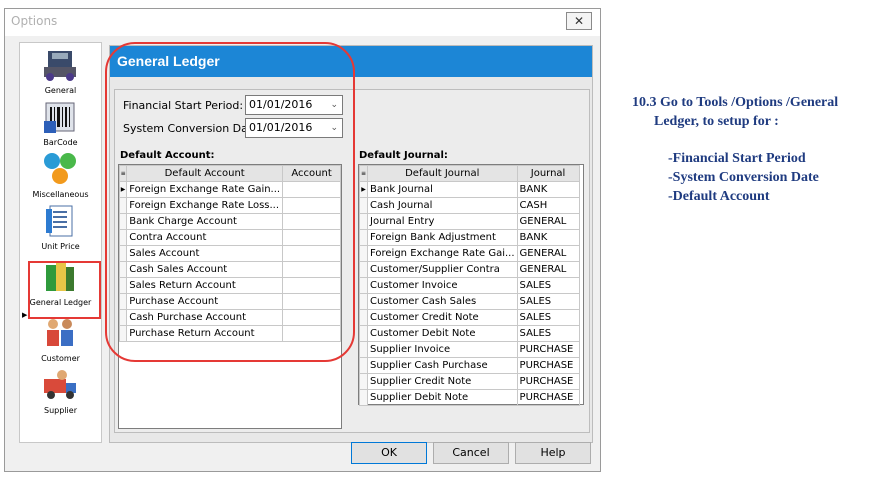 The width and height of the screenshot is (885, 486). I want to click on table-row: Customer/Supplier Contra GENERAL, so click(469, 269).